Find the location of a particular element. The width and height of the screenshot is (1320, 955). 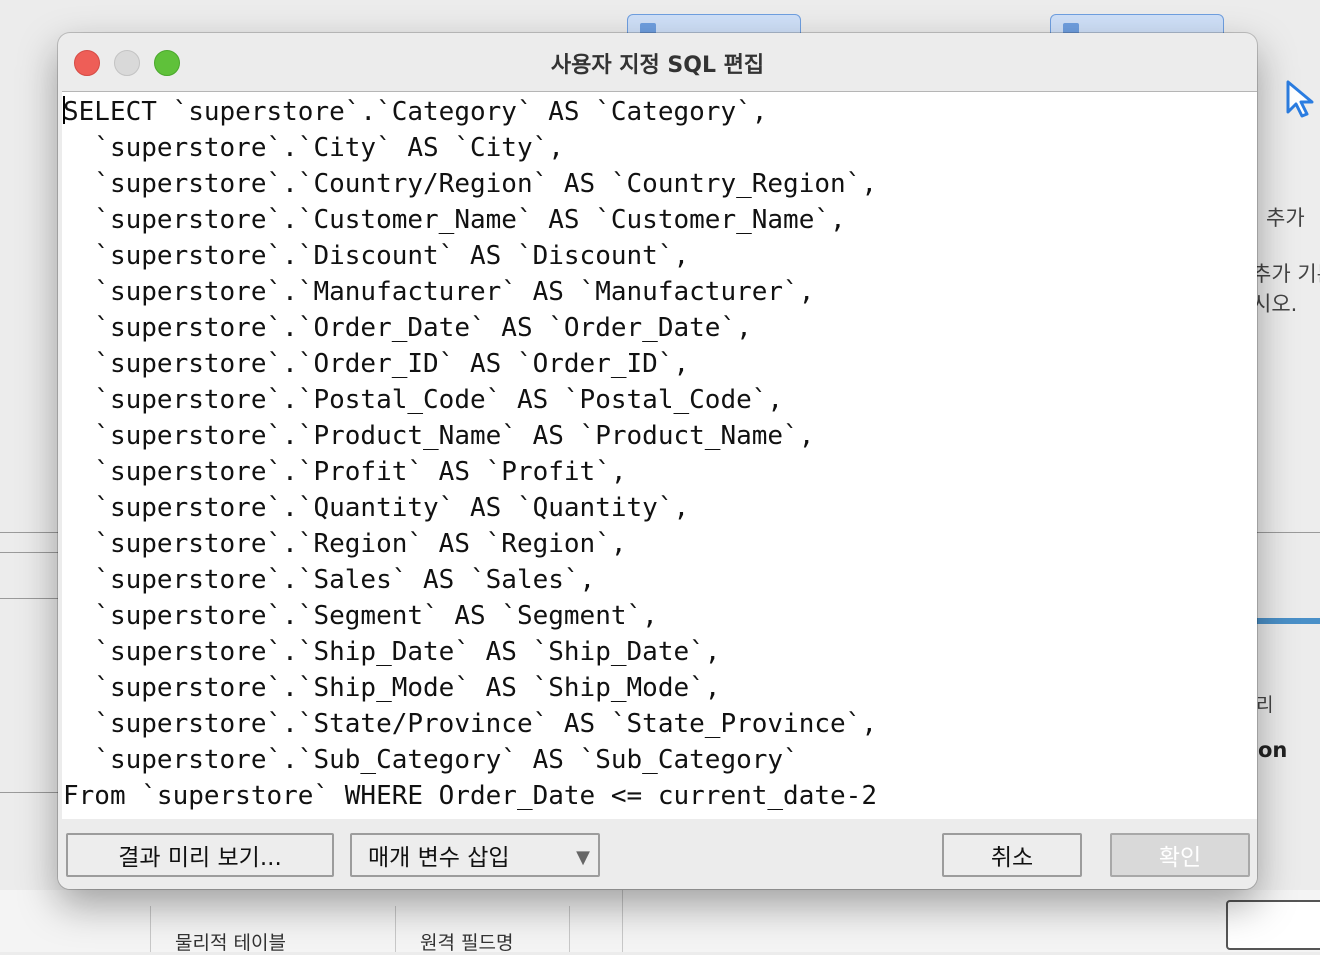

cancel-button: 취소 is located at coordinates (1012, 855).